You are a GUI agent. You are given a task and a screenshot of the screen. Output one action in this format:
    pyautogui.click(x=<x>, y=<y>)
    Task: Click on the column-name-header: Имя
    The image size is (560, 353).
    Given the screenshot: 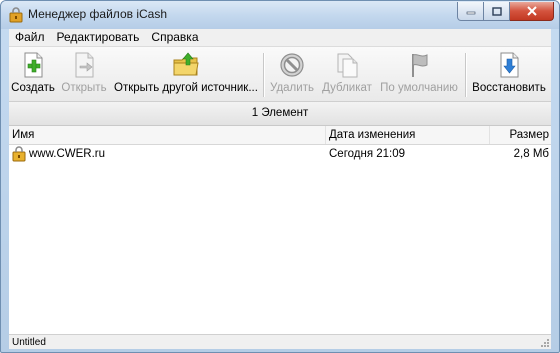 What is the action you would take?
    pyautogui.click(x=23, y=135)
    